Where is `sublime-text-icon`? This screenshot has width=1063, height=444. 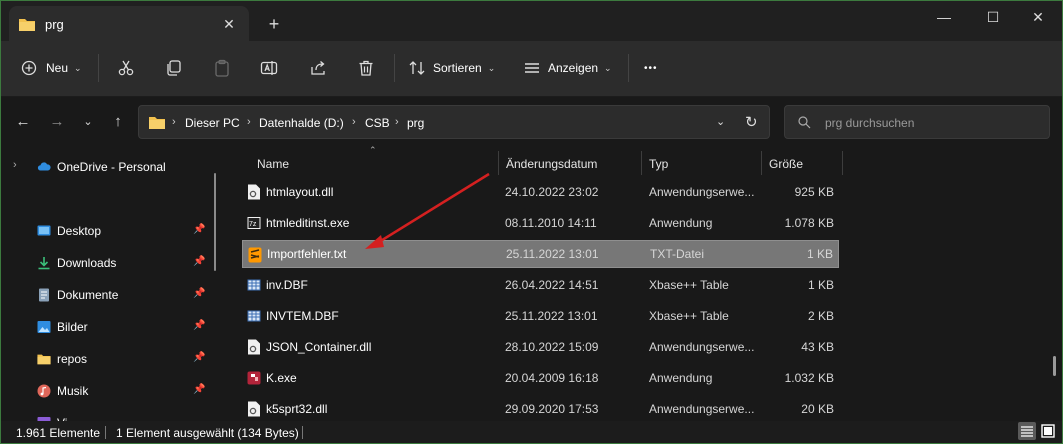
sublime-text-icon is located at coordinates (255, 255).